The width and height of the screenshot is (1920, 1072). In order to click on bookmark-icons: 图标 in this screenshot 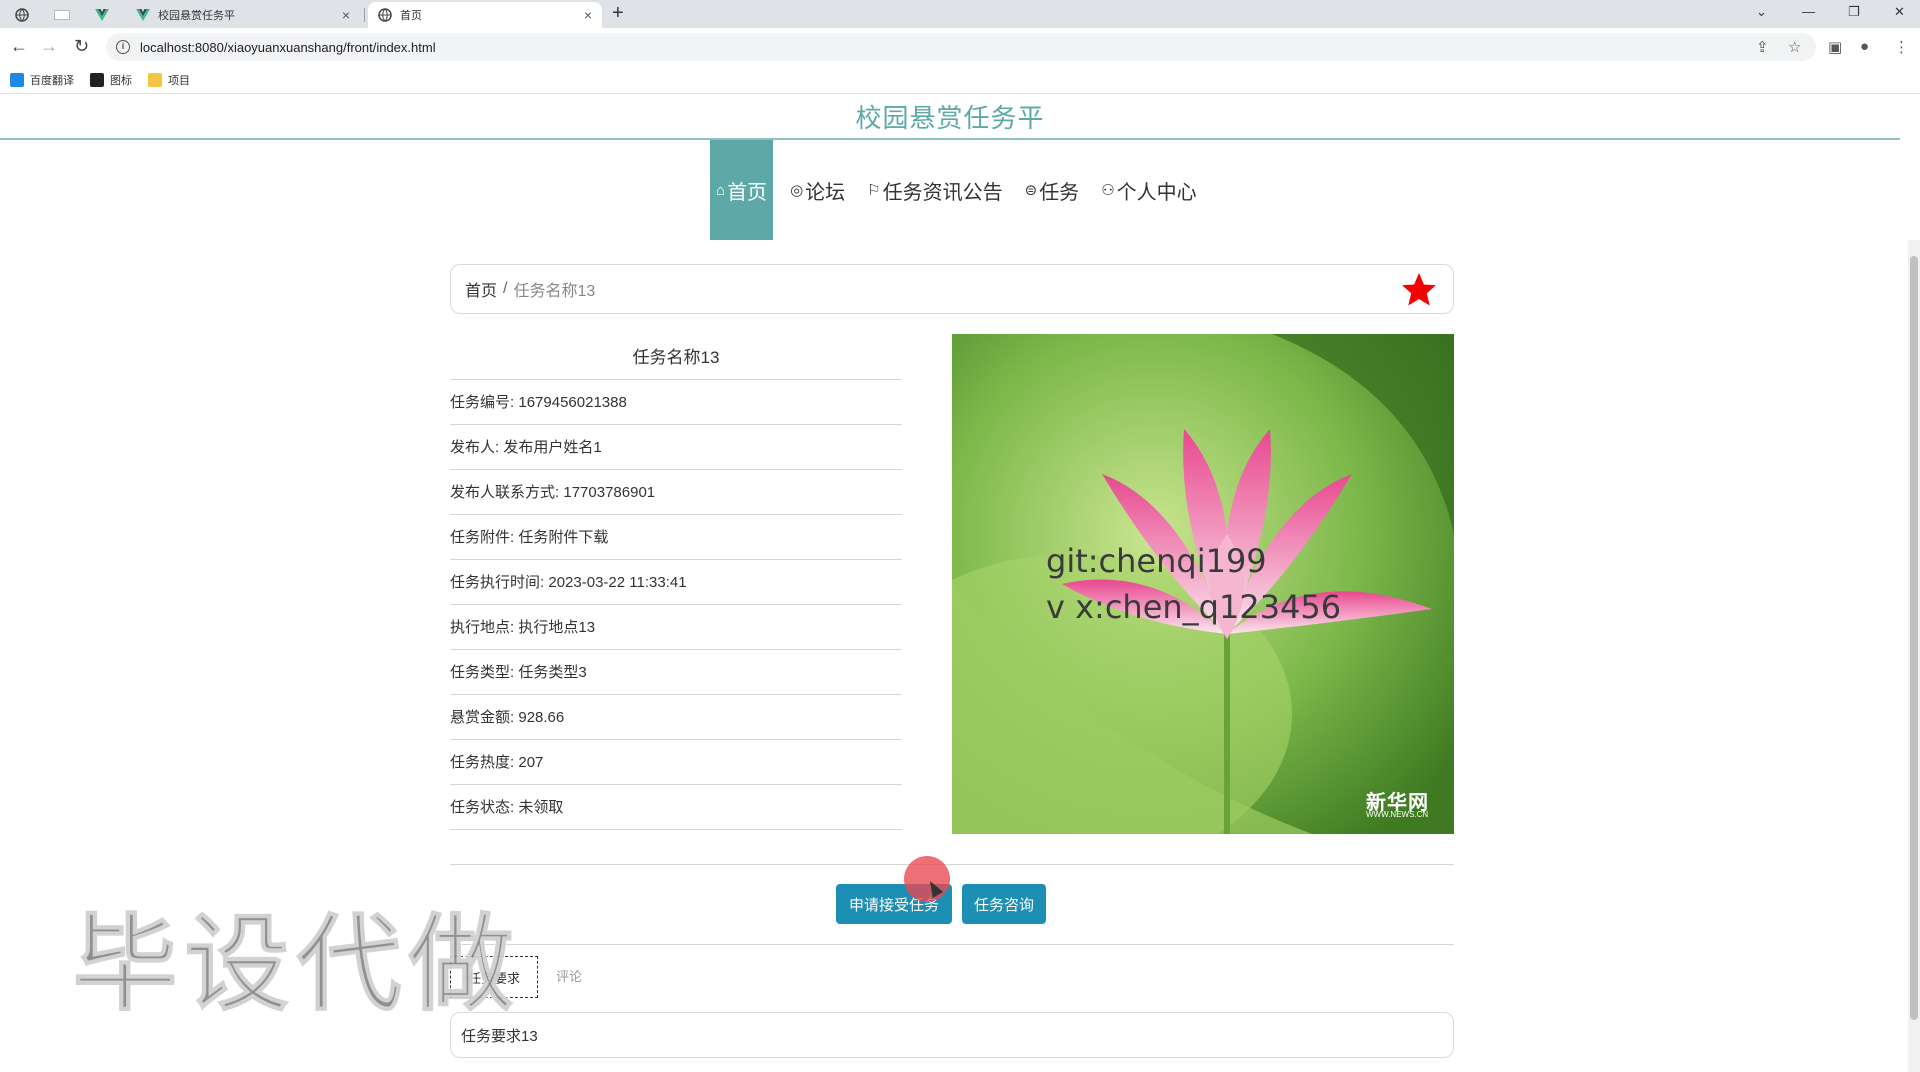, I will do `click(111, 80)`.